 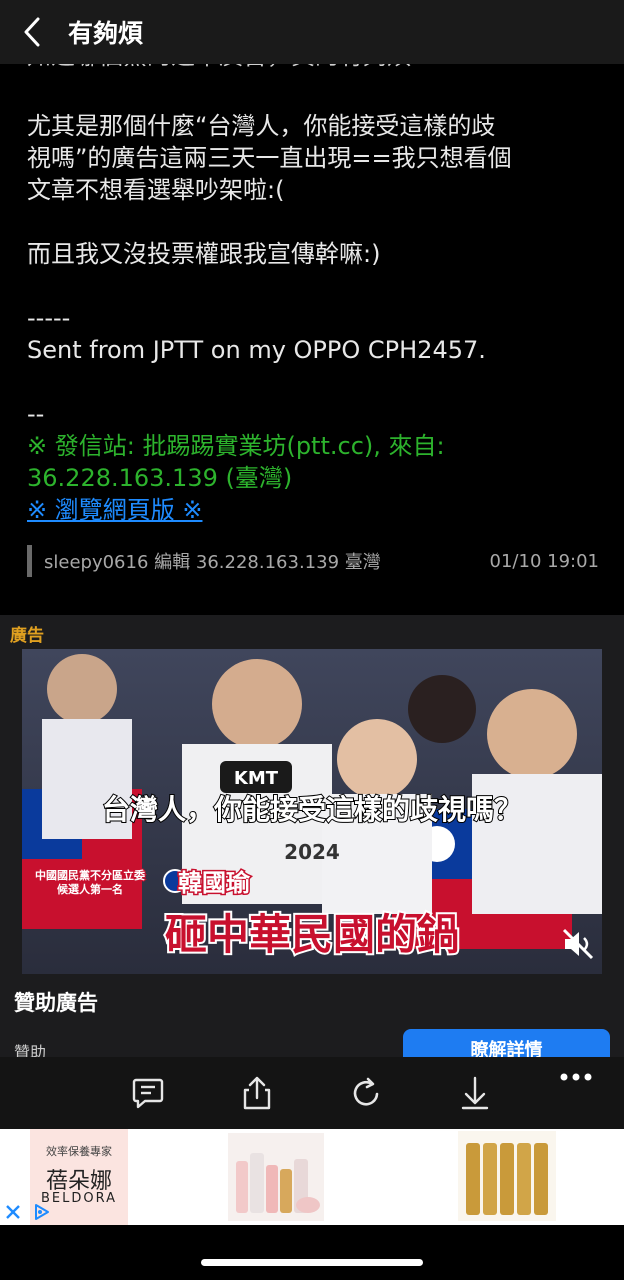 I want to click on home-indicator, so click(x=312, y=1262).